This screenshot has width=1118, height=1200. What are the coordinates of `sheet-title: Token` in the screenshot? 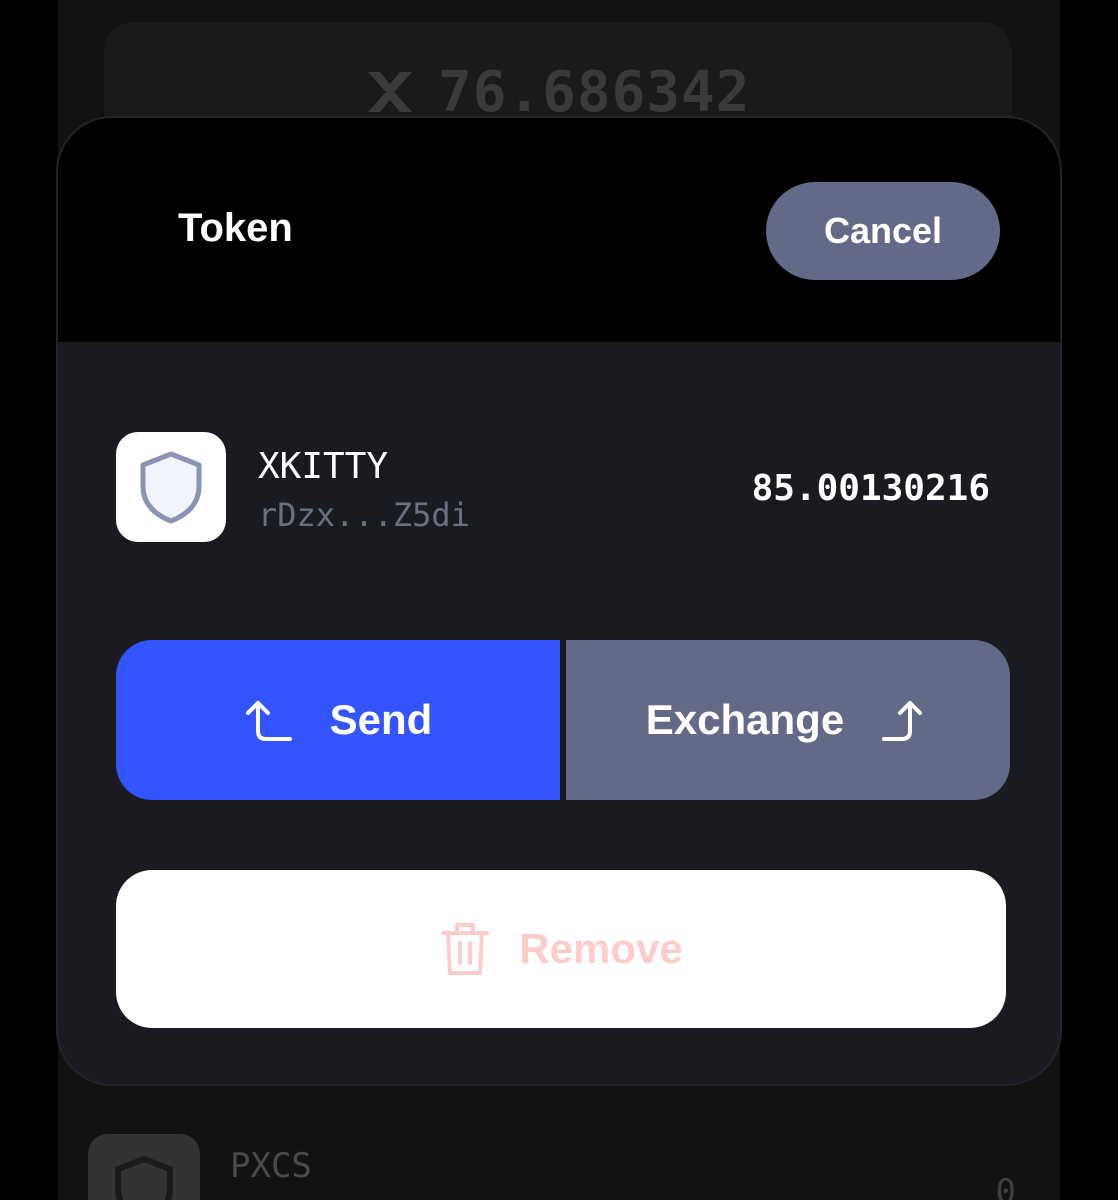 It's located at (235, 228).